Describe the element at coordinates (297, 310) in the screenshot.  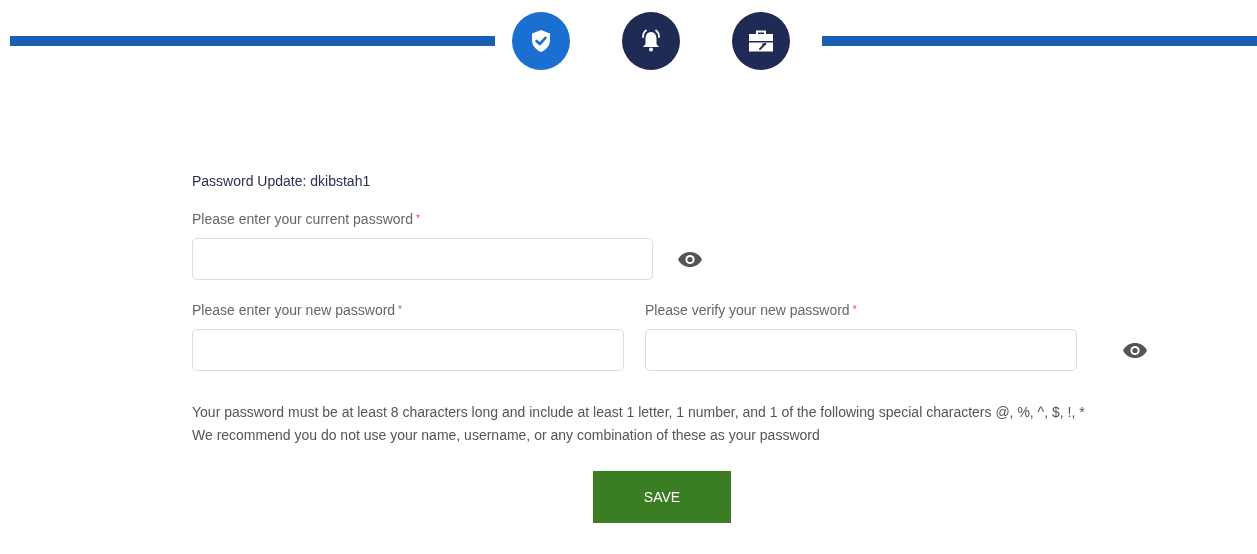
I see `field-label: Please enter your new password $^{*}$` at that location.